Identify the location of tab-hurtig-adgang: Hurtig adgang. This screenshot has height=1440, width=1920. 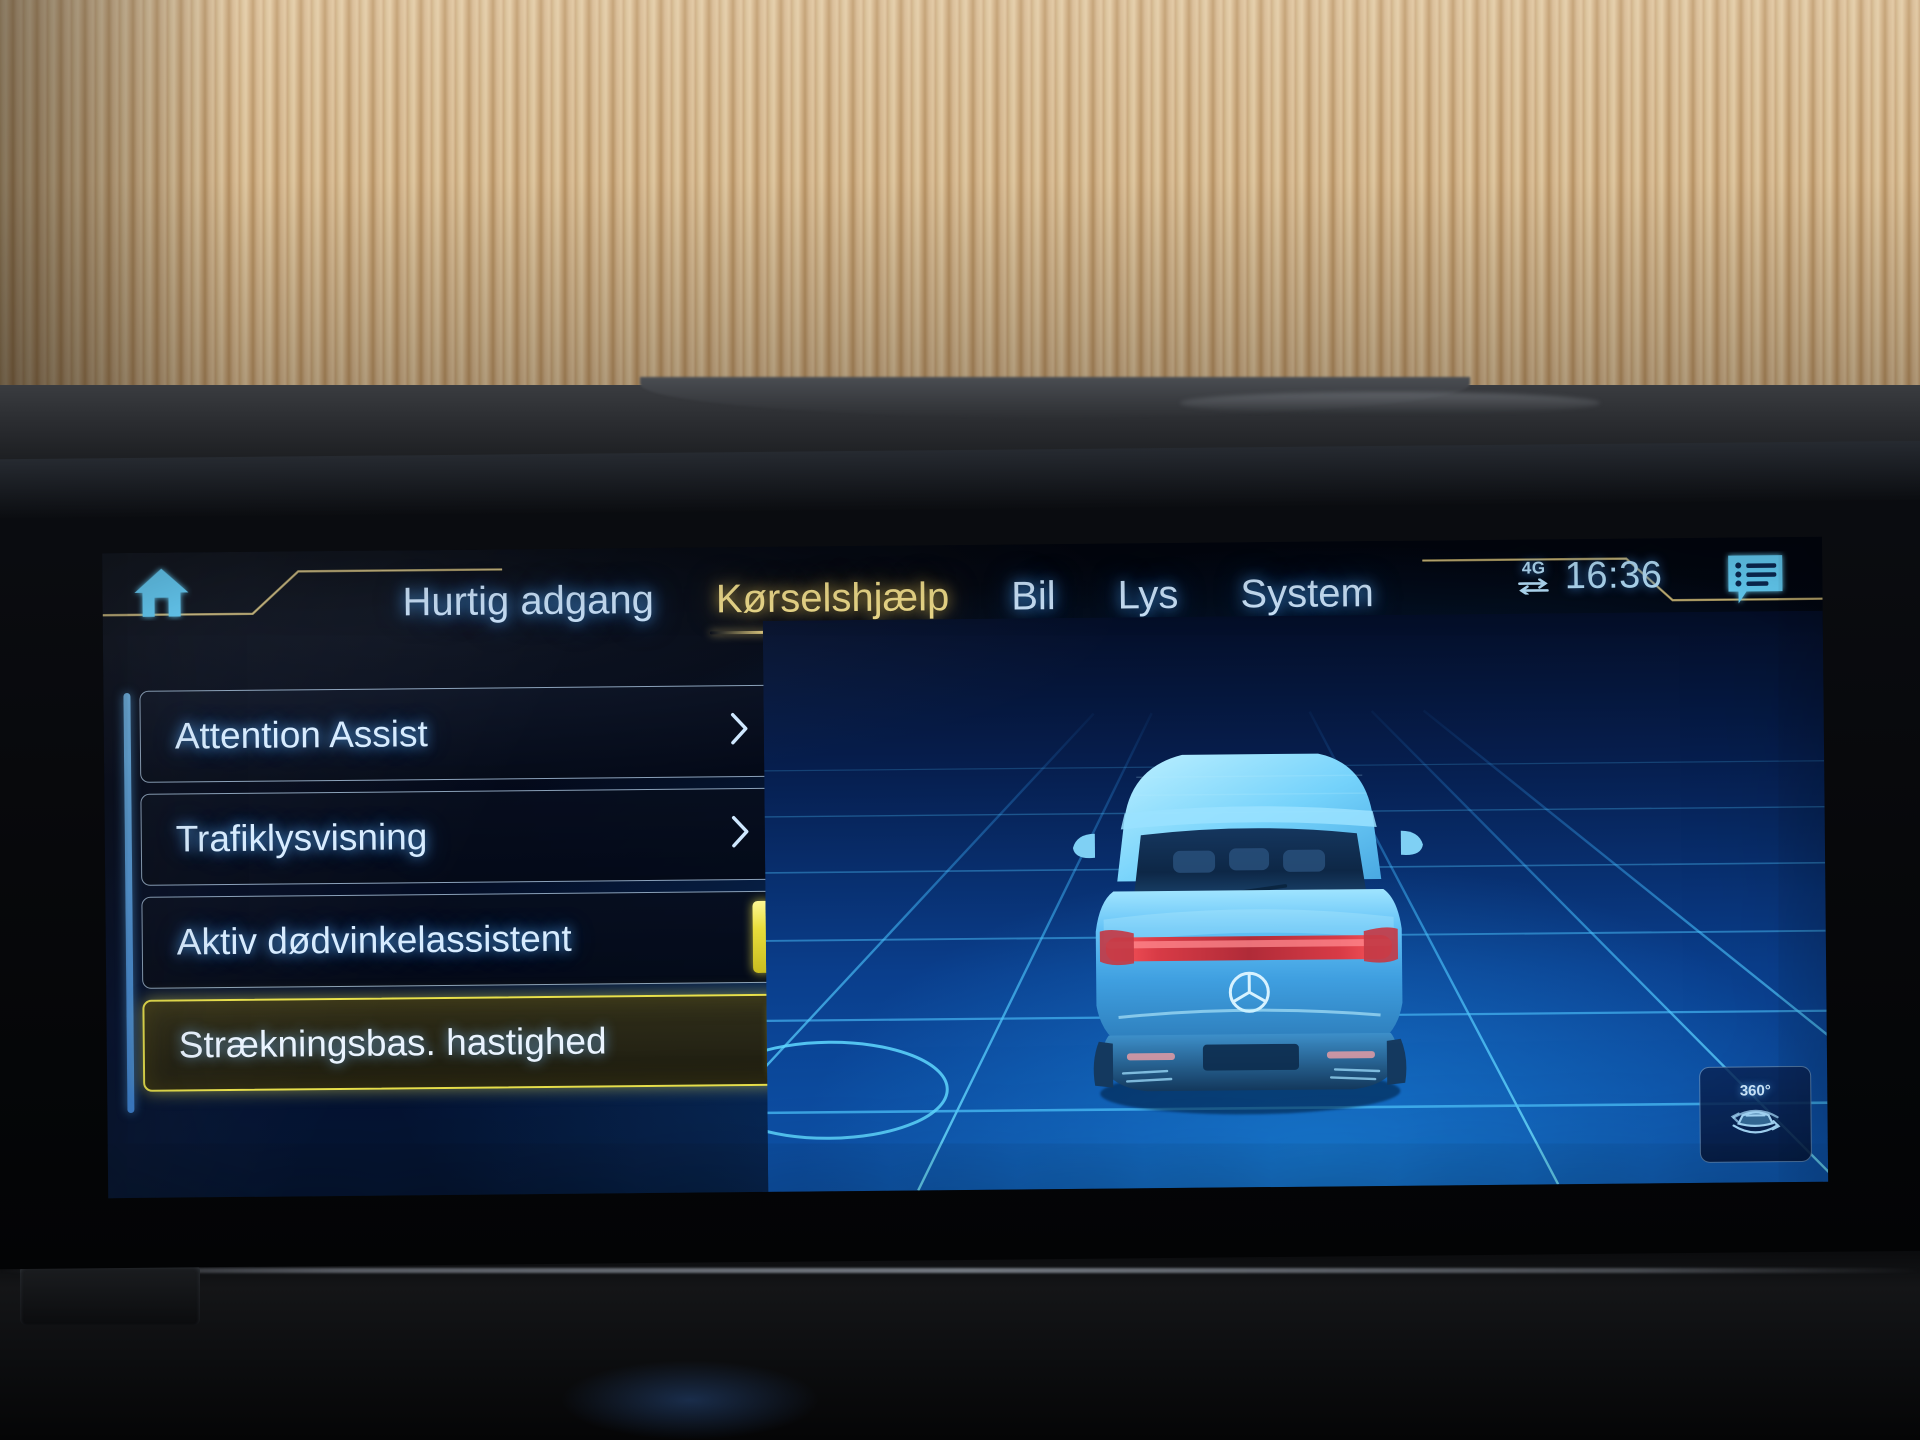
(528, 607).